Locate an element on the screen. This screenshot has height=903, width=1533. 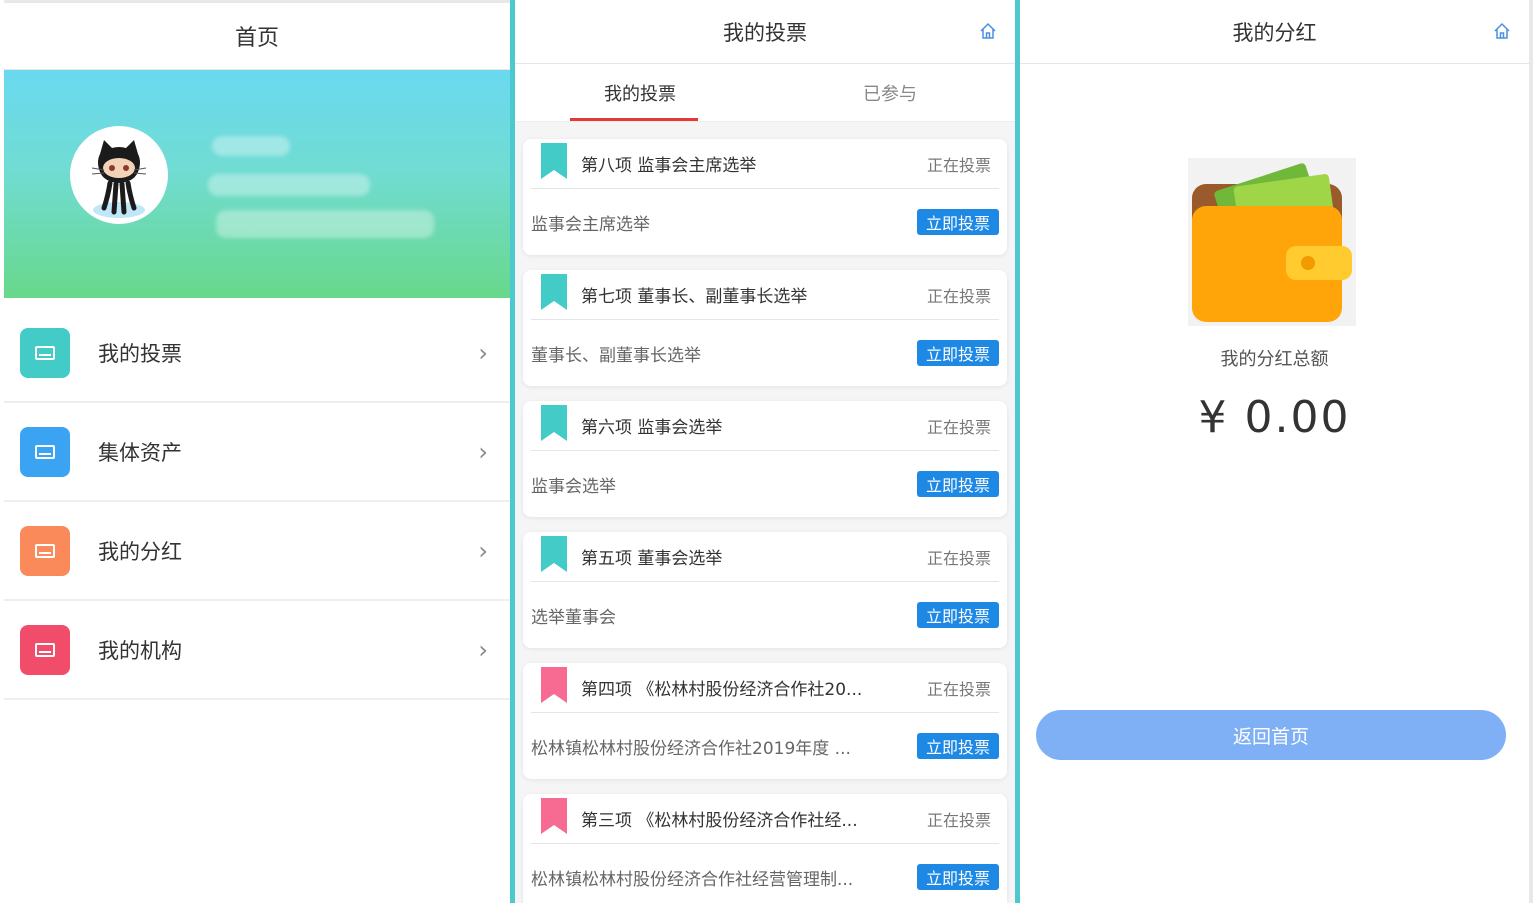
avatar is located at coordinates (119, 175).